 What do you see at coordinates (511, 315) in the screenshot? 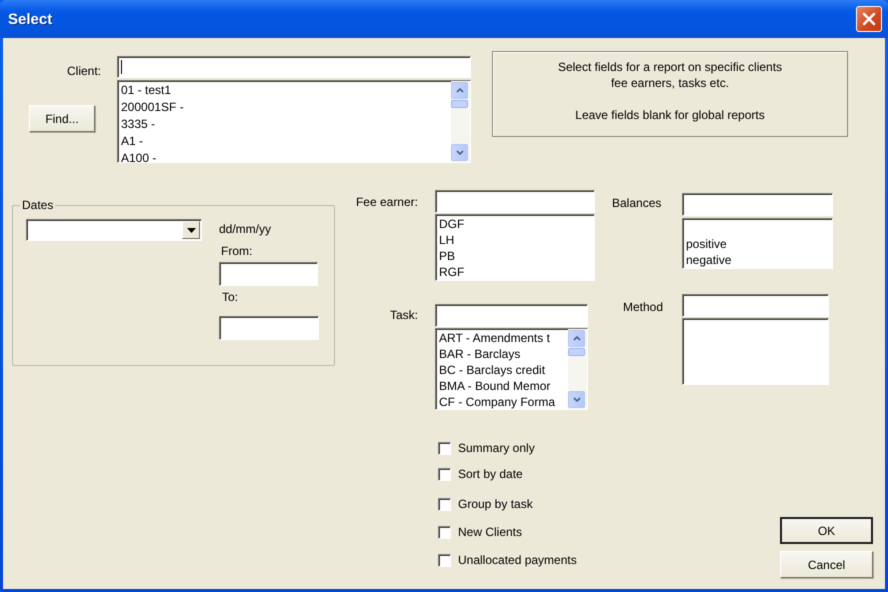
I see `task-field` at bounding box center [511, 315].